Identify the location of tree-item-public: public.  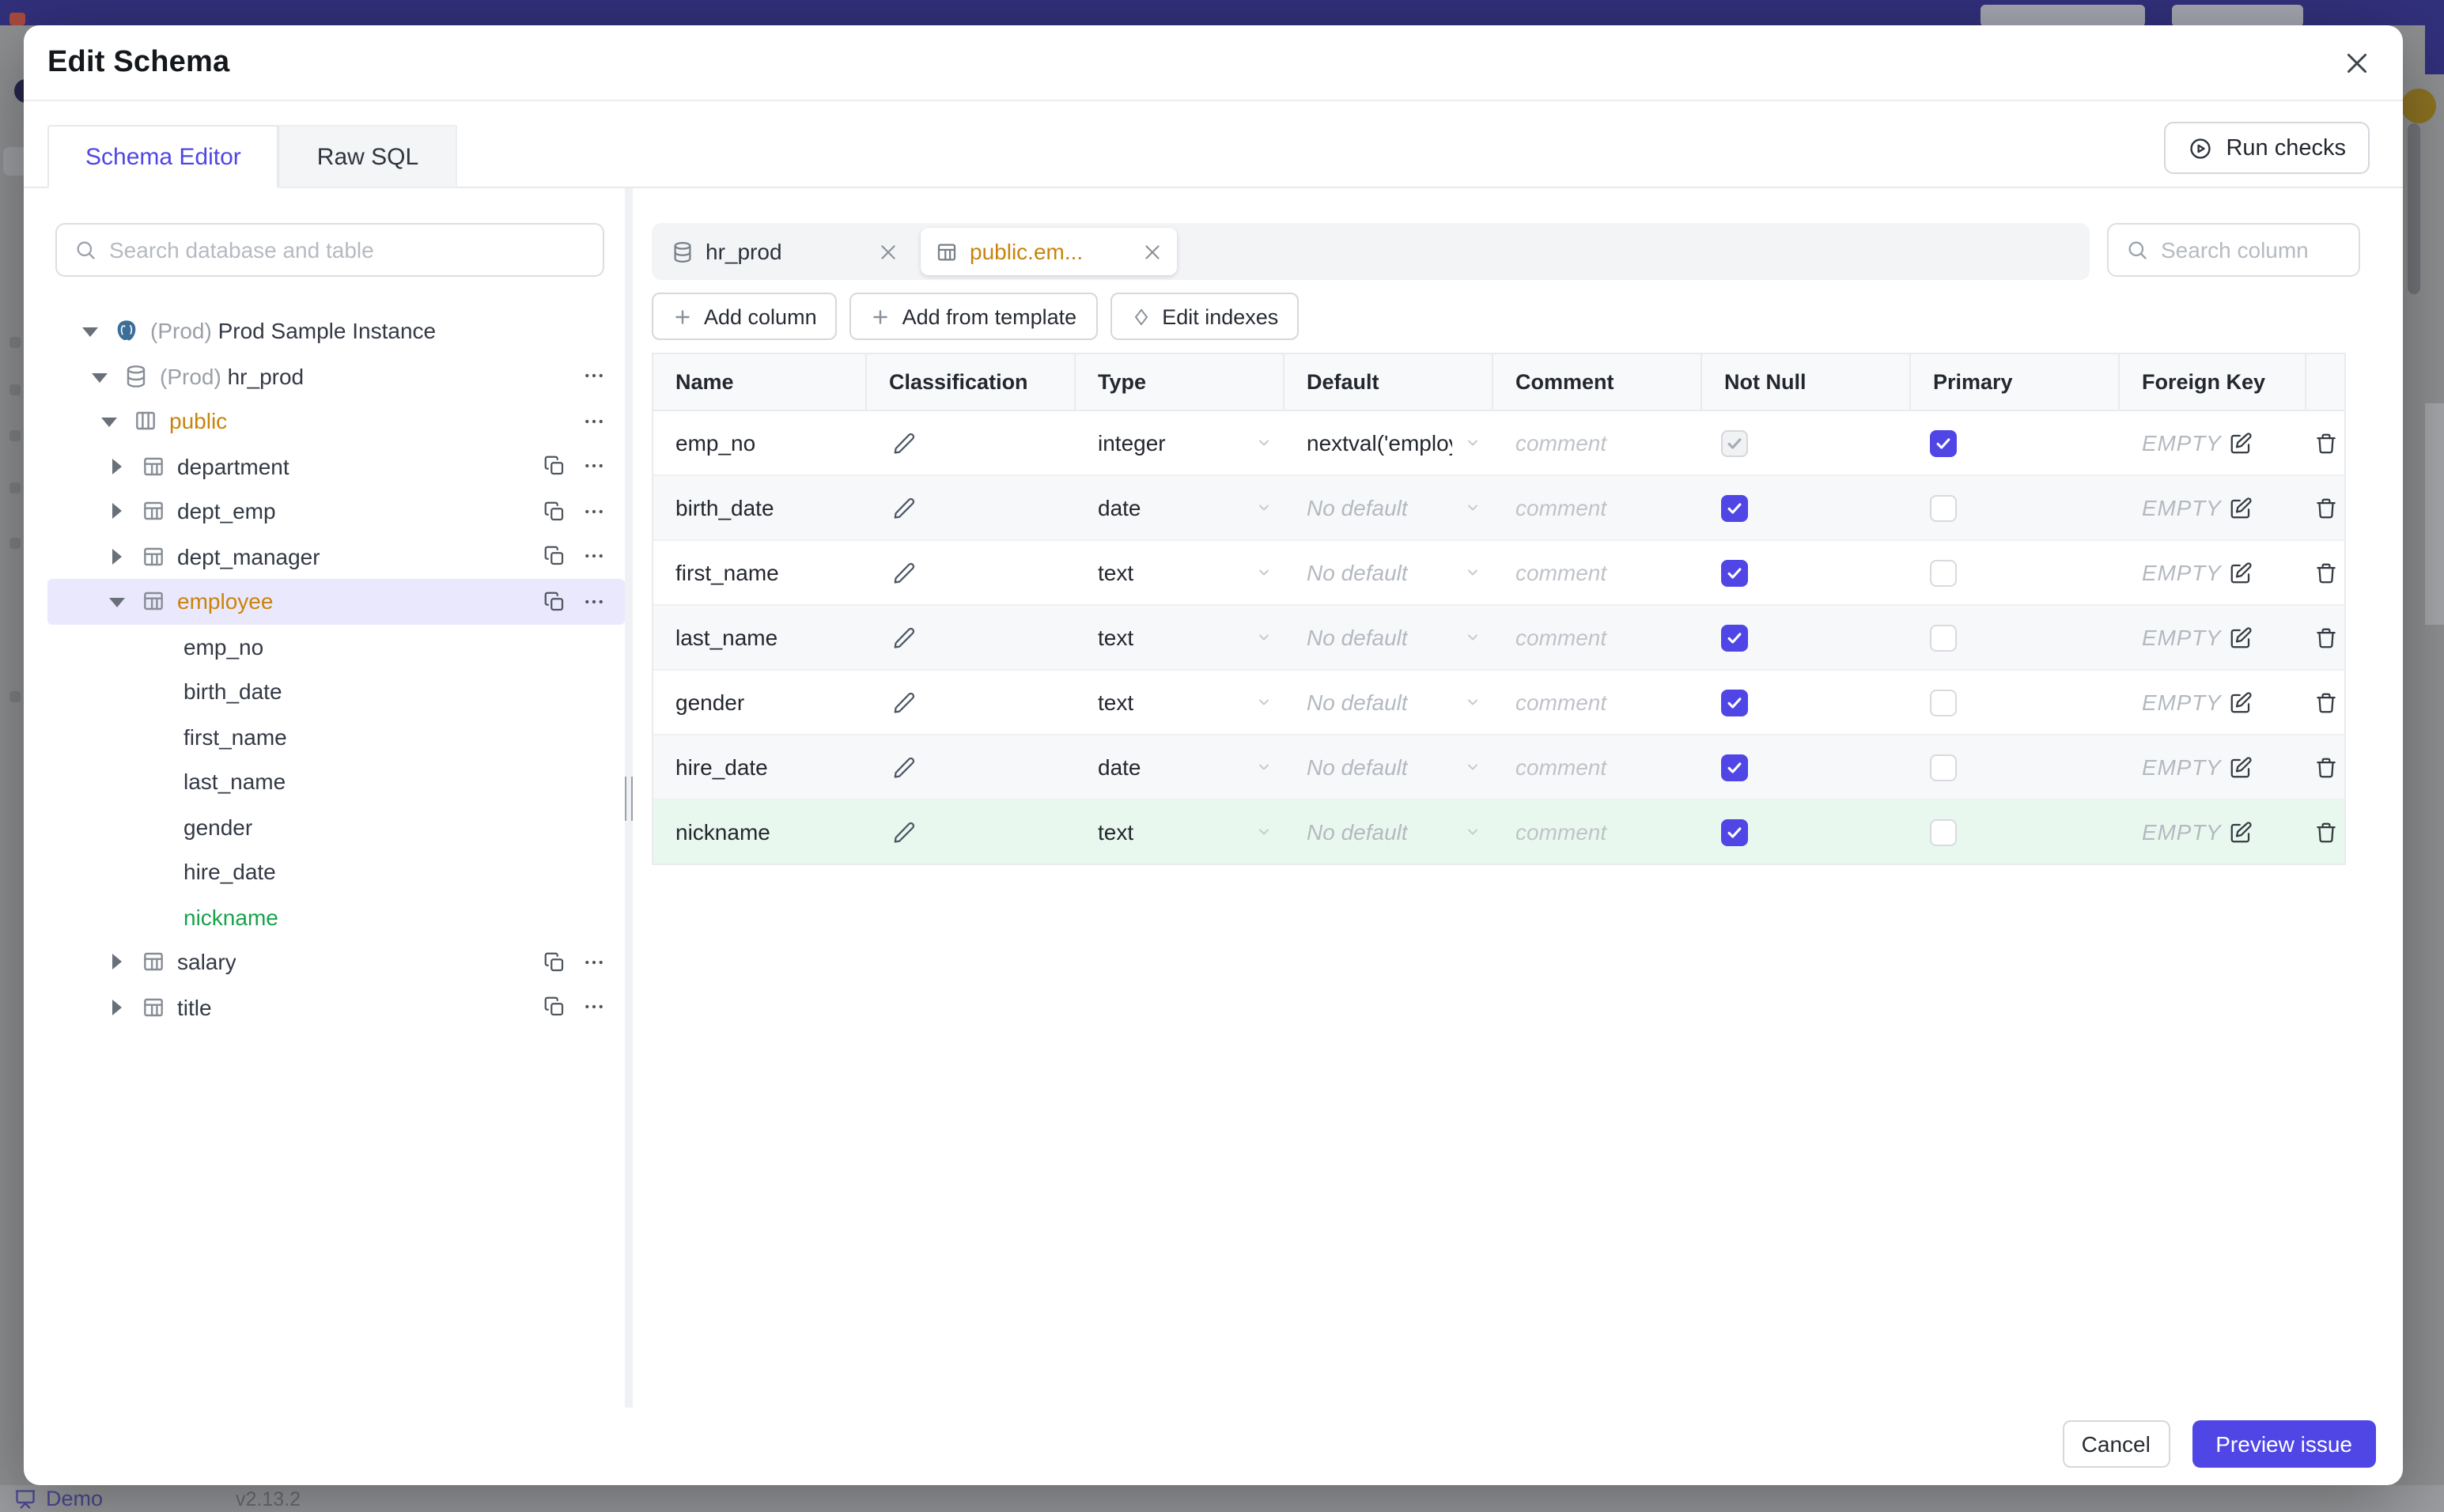
(336, 421).